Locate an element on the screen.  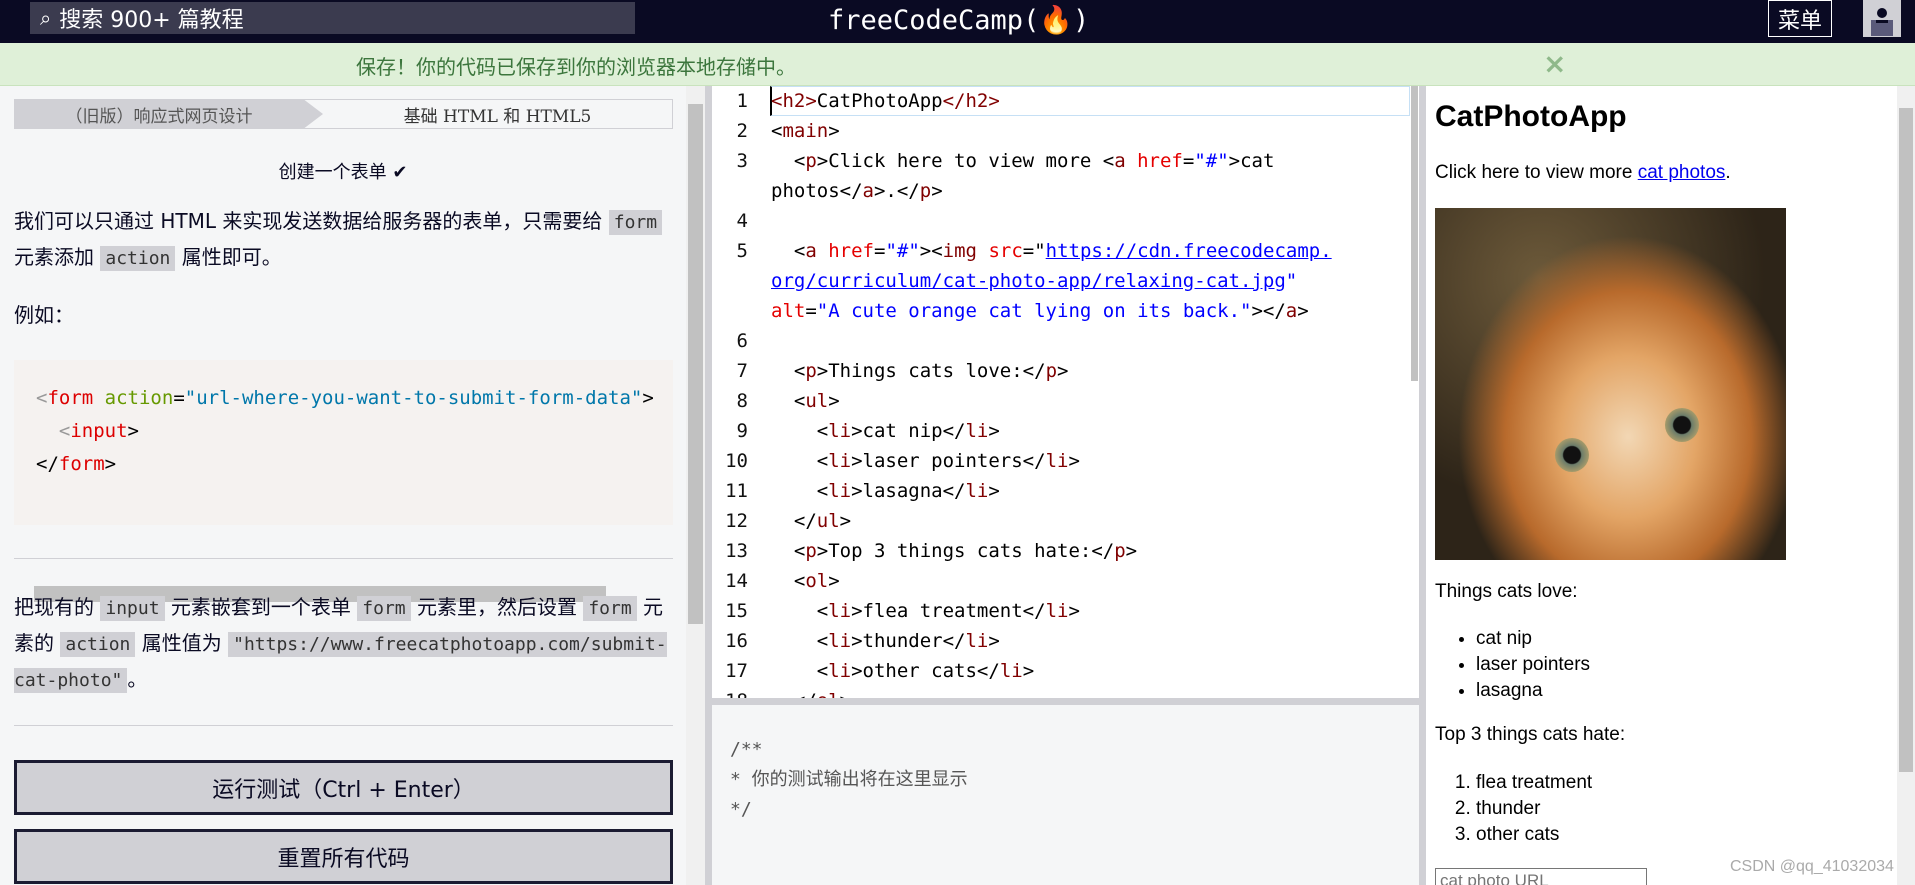
line-number: 17 is located at coordinates (736, 671).